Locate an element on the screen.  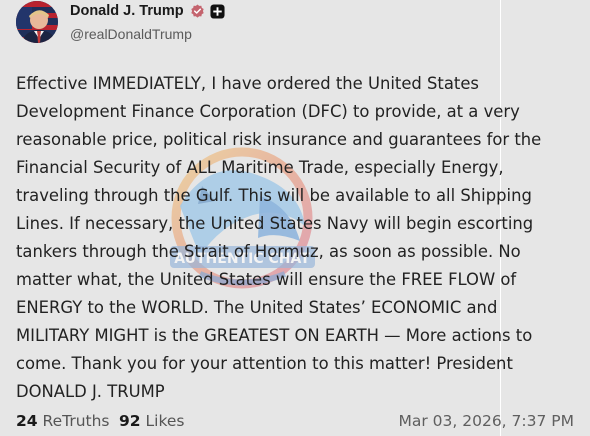
retruths-label: ReTruths is located at coordinates (76, 421).